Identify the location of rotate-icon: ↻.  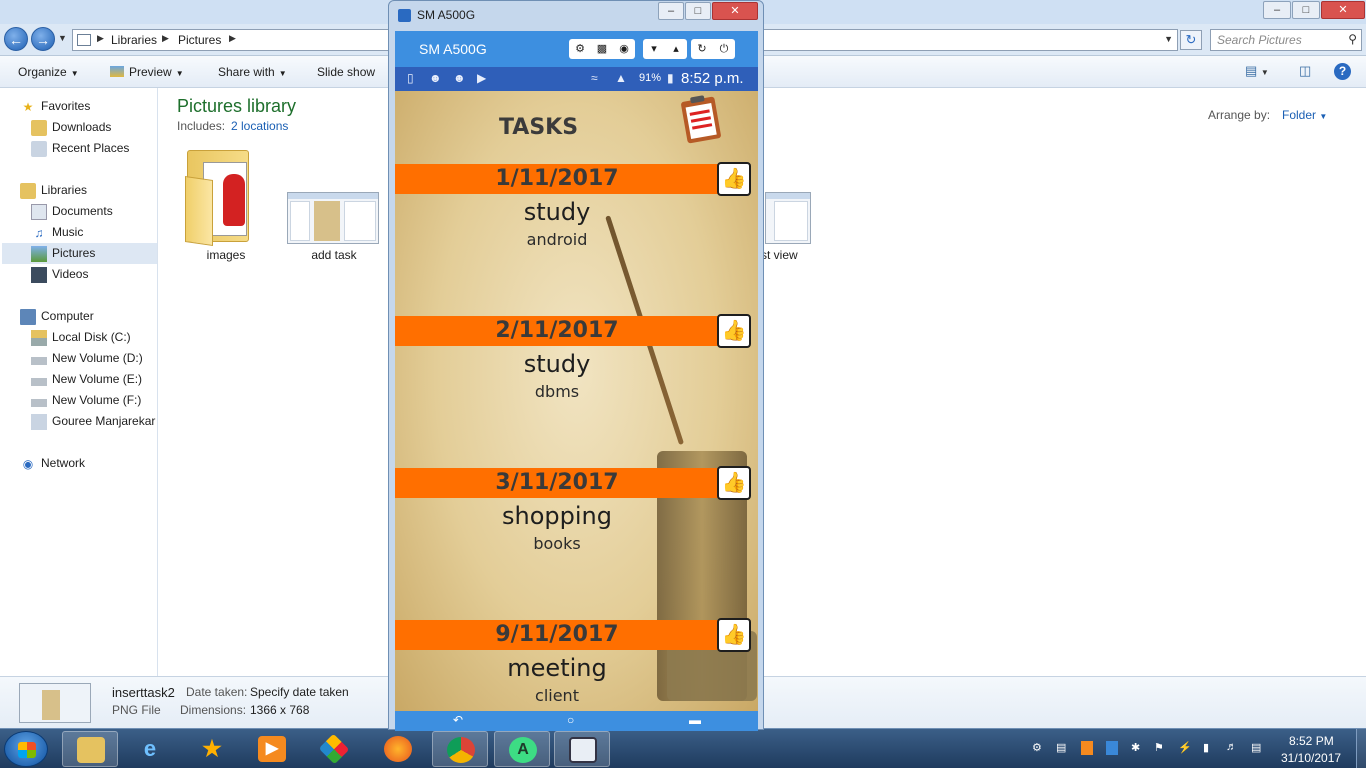
(702, 49).